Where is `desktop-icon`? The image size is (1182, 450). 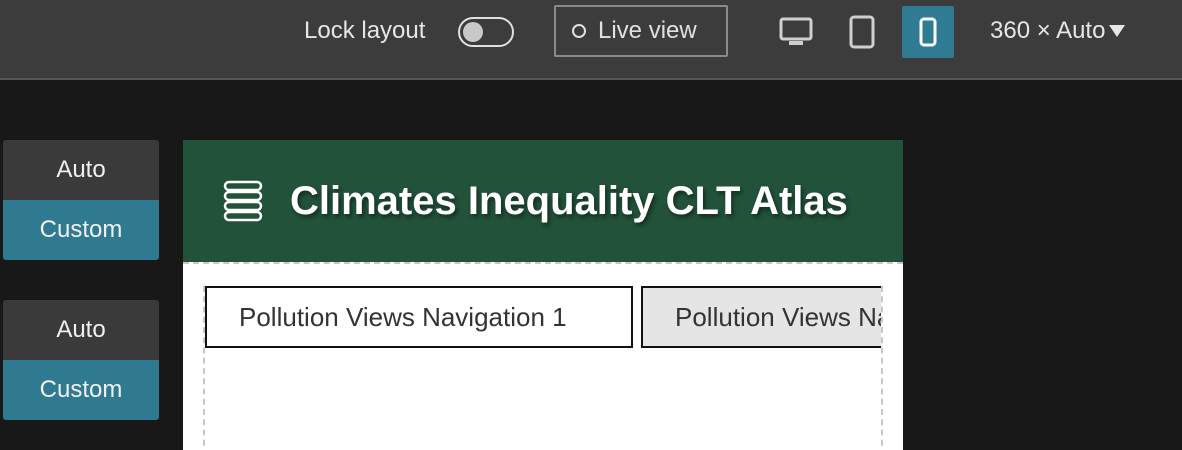 desktop-icon is located at coordinates (796, 31).